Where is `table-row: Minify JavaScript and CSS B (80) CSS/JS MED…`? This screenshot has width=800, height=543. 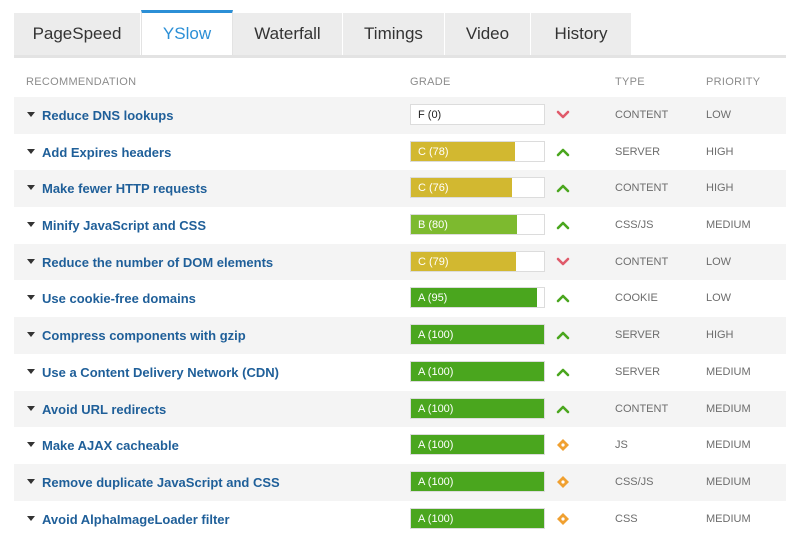 table-row: Minify JavaScript and CSS B (80) CSS/JS MED… is located at coordinates (400, 225).